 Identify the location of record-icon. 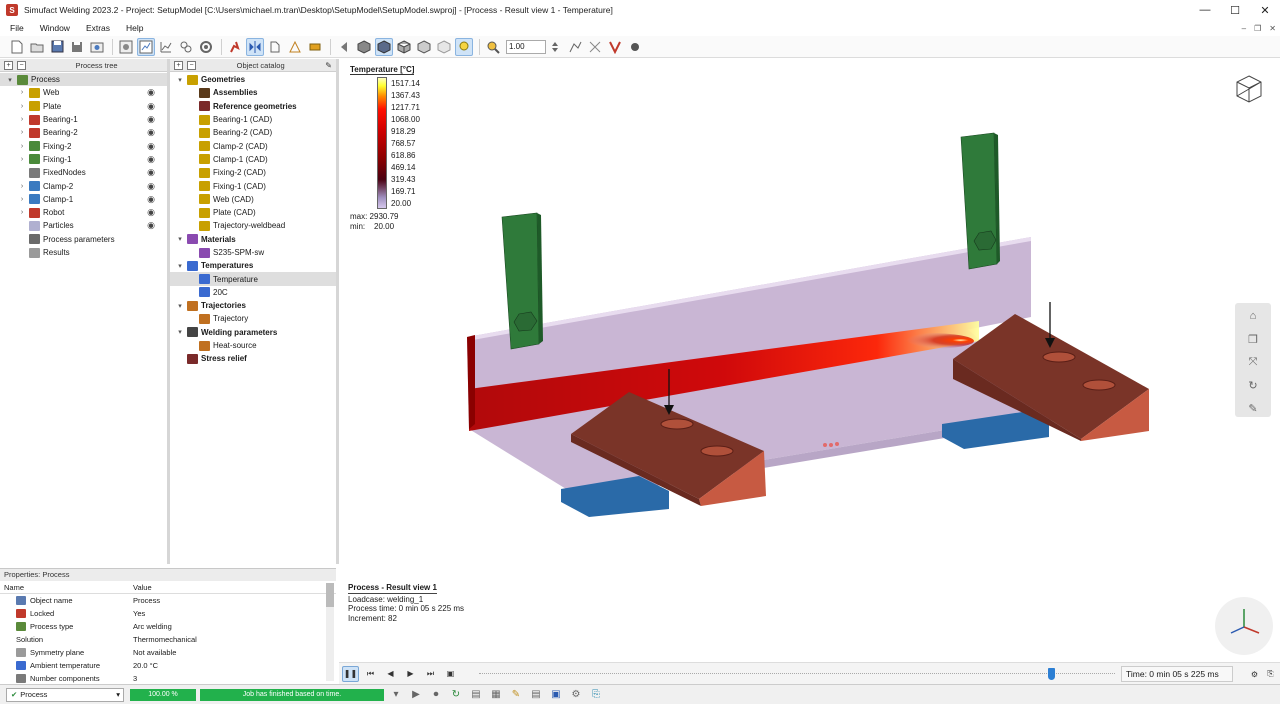
(635, 47).